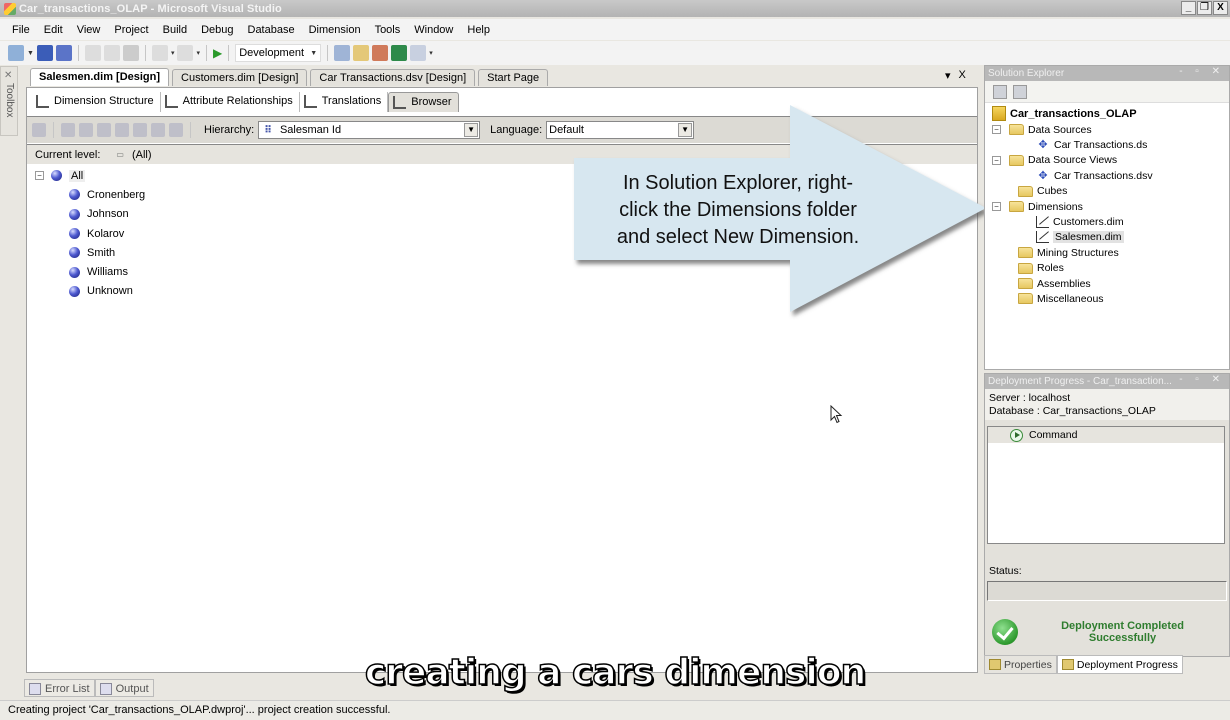  Describe the element at coordinates (399, 53) in the screenshot. I see `object-browser-icon` at that location.